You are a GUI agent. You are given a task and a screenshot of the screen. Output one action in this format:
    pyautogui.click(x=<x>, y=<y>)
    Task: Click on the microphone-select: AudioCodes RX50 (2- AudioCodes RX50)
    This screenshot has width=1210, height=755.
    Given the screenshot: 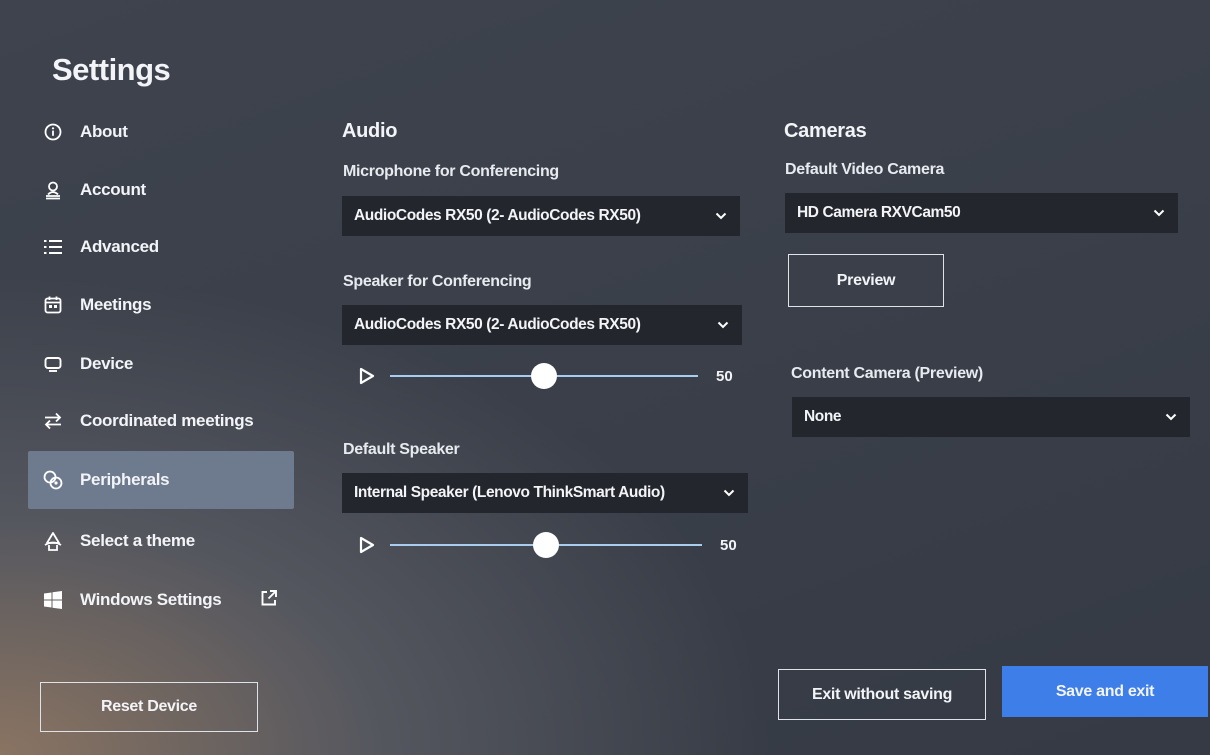 What is the action you would take?
    pyautogui.click(x=541, y=216)
    